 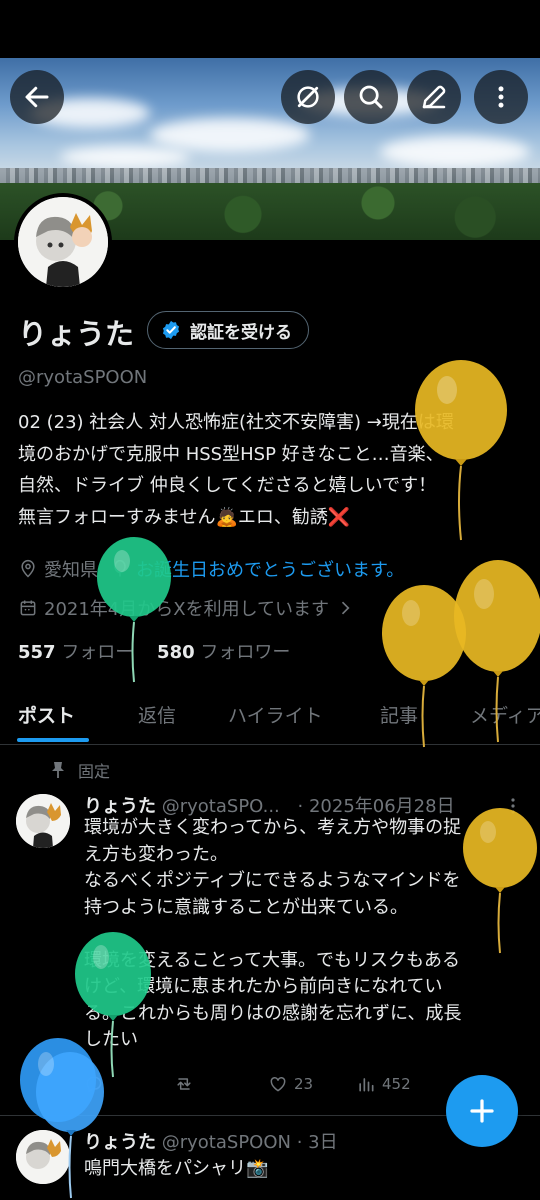 I want to click on profile-name: りょうた, so click(x=76, y=334).